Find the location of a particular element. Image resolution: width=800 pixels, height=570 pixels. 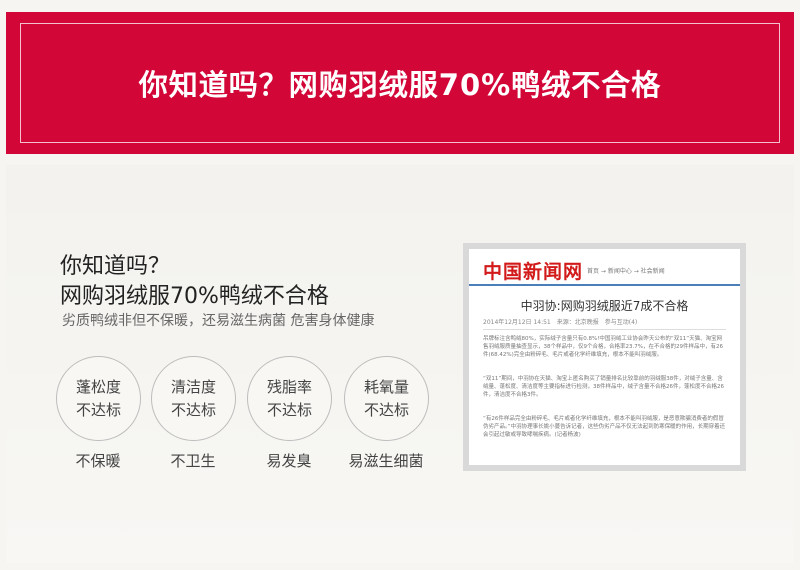

news-breadcrumb: 首页 → 新闻中心 → 社会新闻 is located at coordinates (626, 271).